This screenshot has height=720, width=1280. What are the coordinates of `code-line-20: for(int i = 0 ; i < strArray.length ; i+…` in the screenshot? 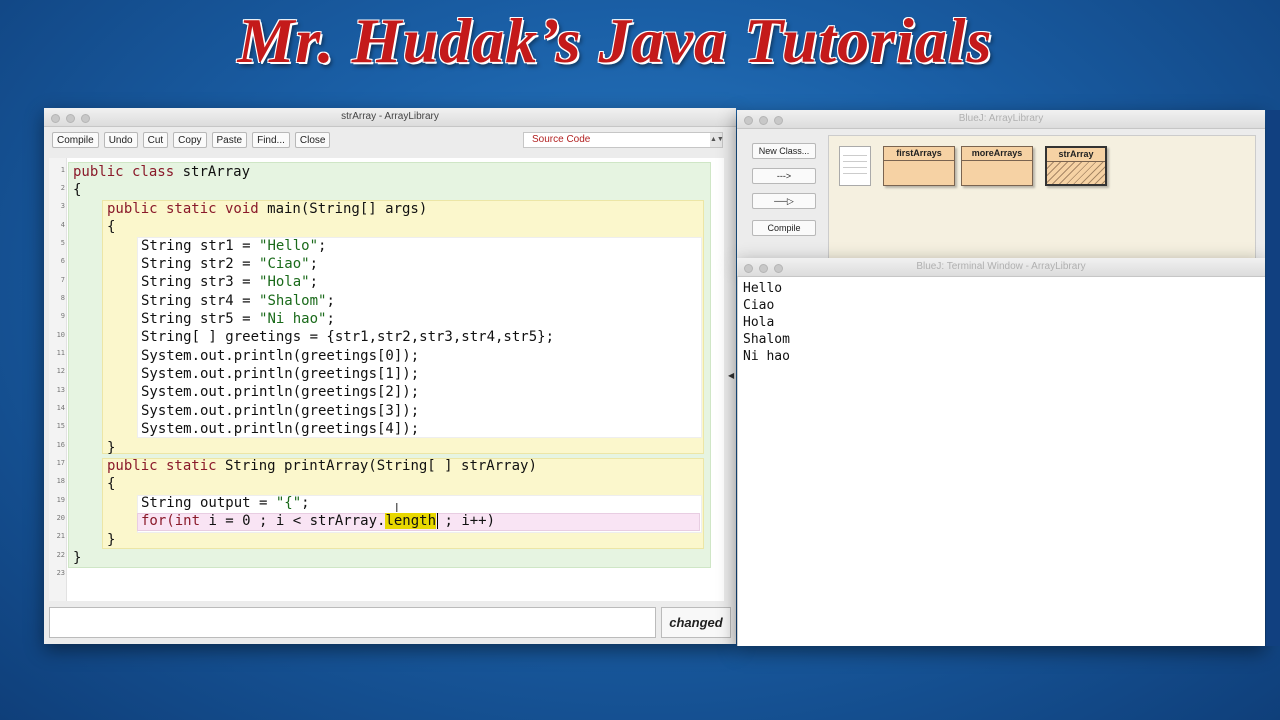 It's located at (318, 521).